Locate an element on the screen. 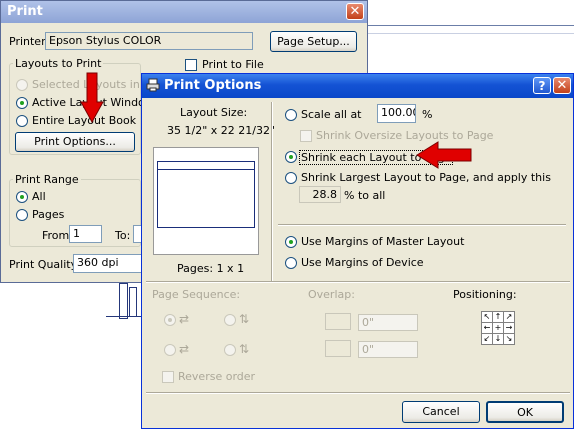 The image size is (574, 429). radio-shrink-each is located at coordinates (291, 157).